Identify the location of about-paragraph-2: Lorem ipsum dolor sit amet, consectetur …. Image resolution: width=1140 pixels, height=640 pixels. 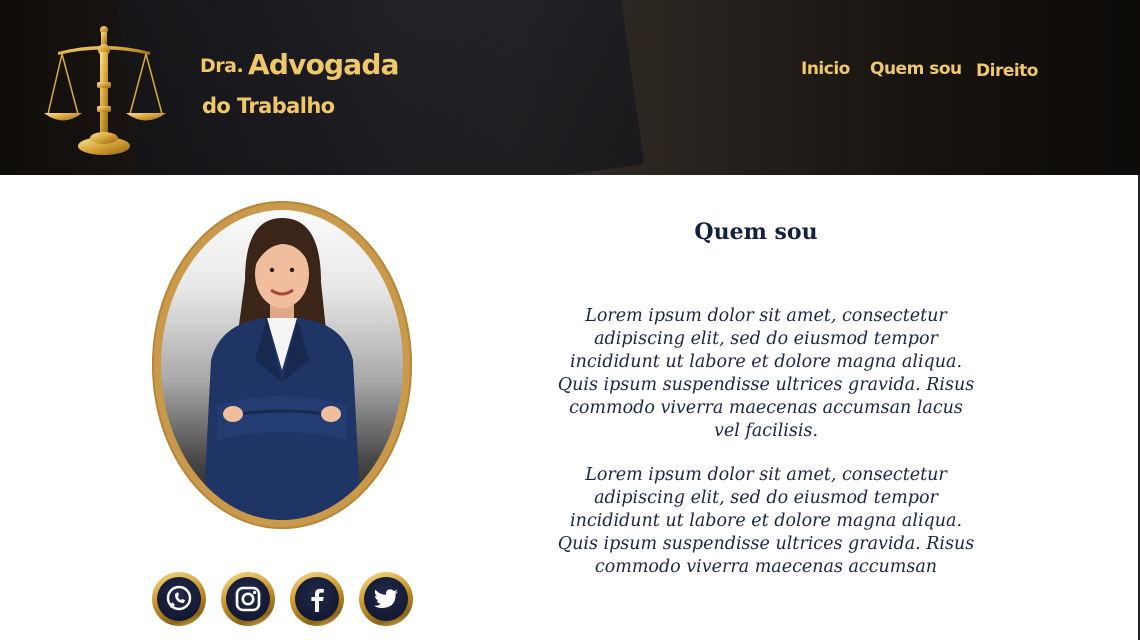
(766, 521).